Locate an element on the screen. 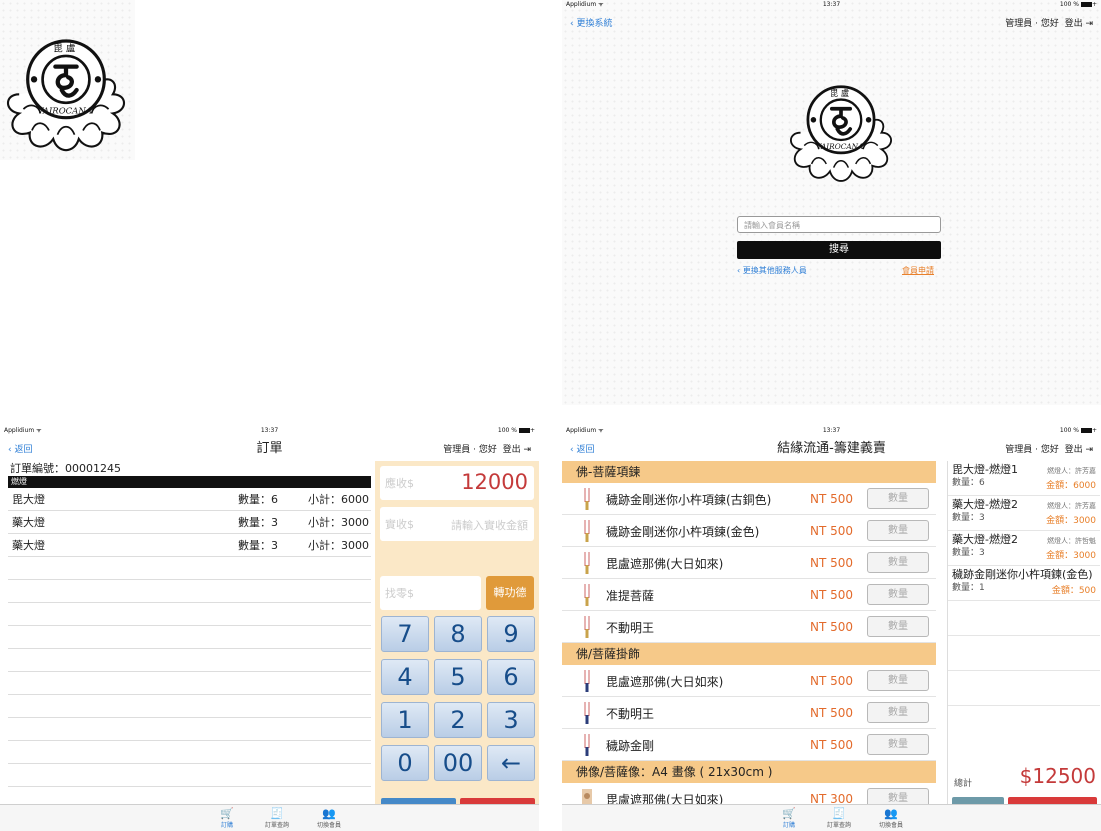  order-row: 毘大燈 數量：6 小計：6000 is located at coordinates (189, 499).